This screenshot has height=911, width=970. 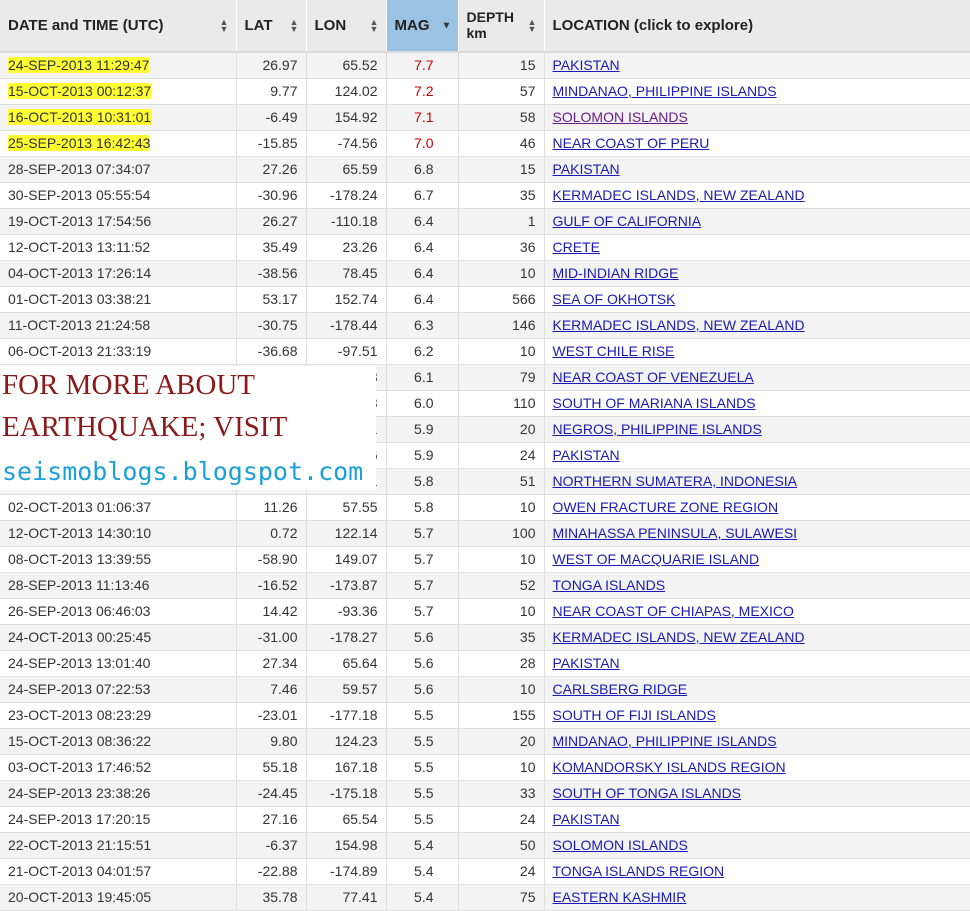 What do you see at coordinates (422, 26) in the screenshot?
I see `column-header-mag: MAG ▼` at bounding box center [422, 26].